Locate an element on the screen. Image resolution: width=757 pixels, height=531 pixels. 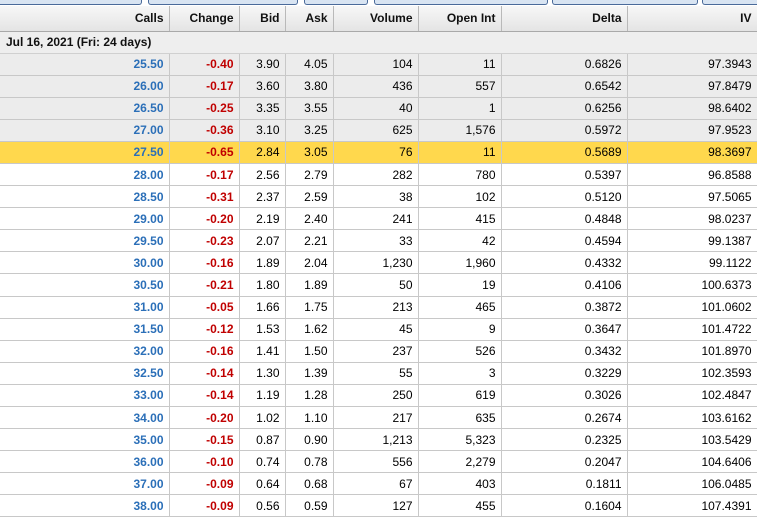
option-row: 32.50 -0.14 1.30 1.39 55 3 0.3229 102.3593 is located at coordinates (378, 373).